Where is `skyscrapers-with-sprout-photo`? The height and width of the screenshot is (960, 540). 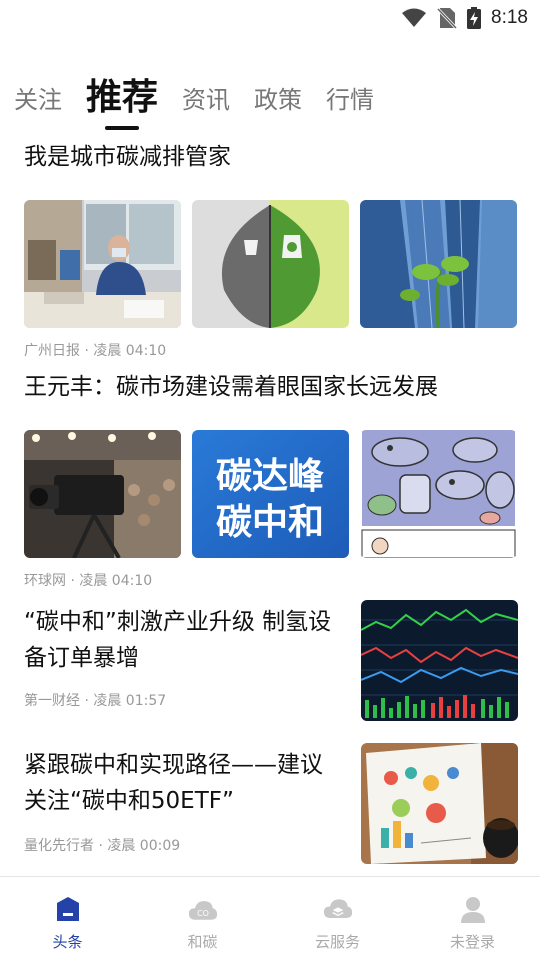
skyscrapers-with-sprout-photo is located at coordinates (438, 264).